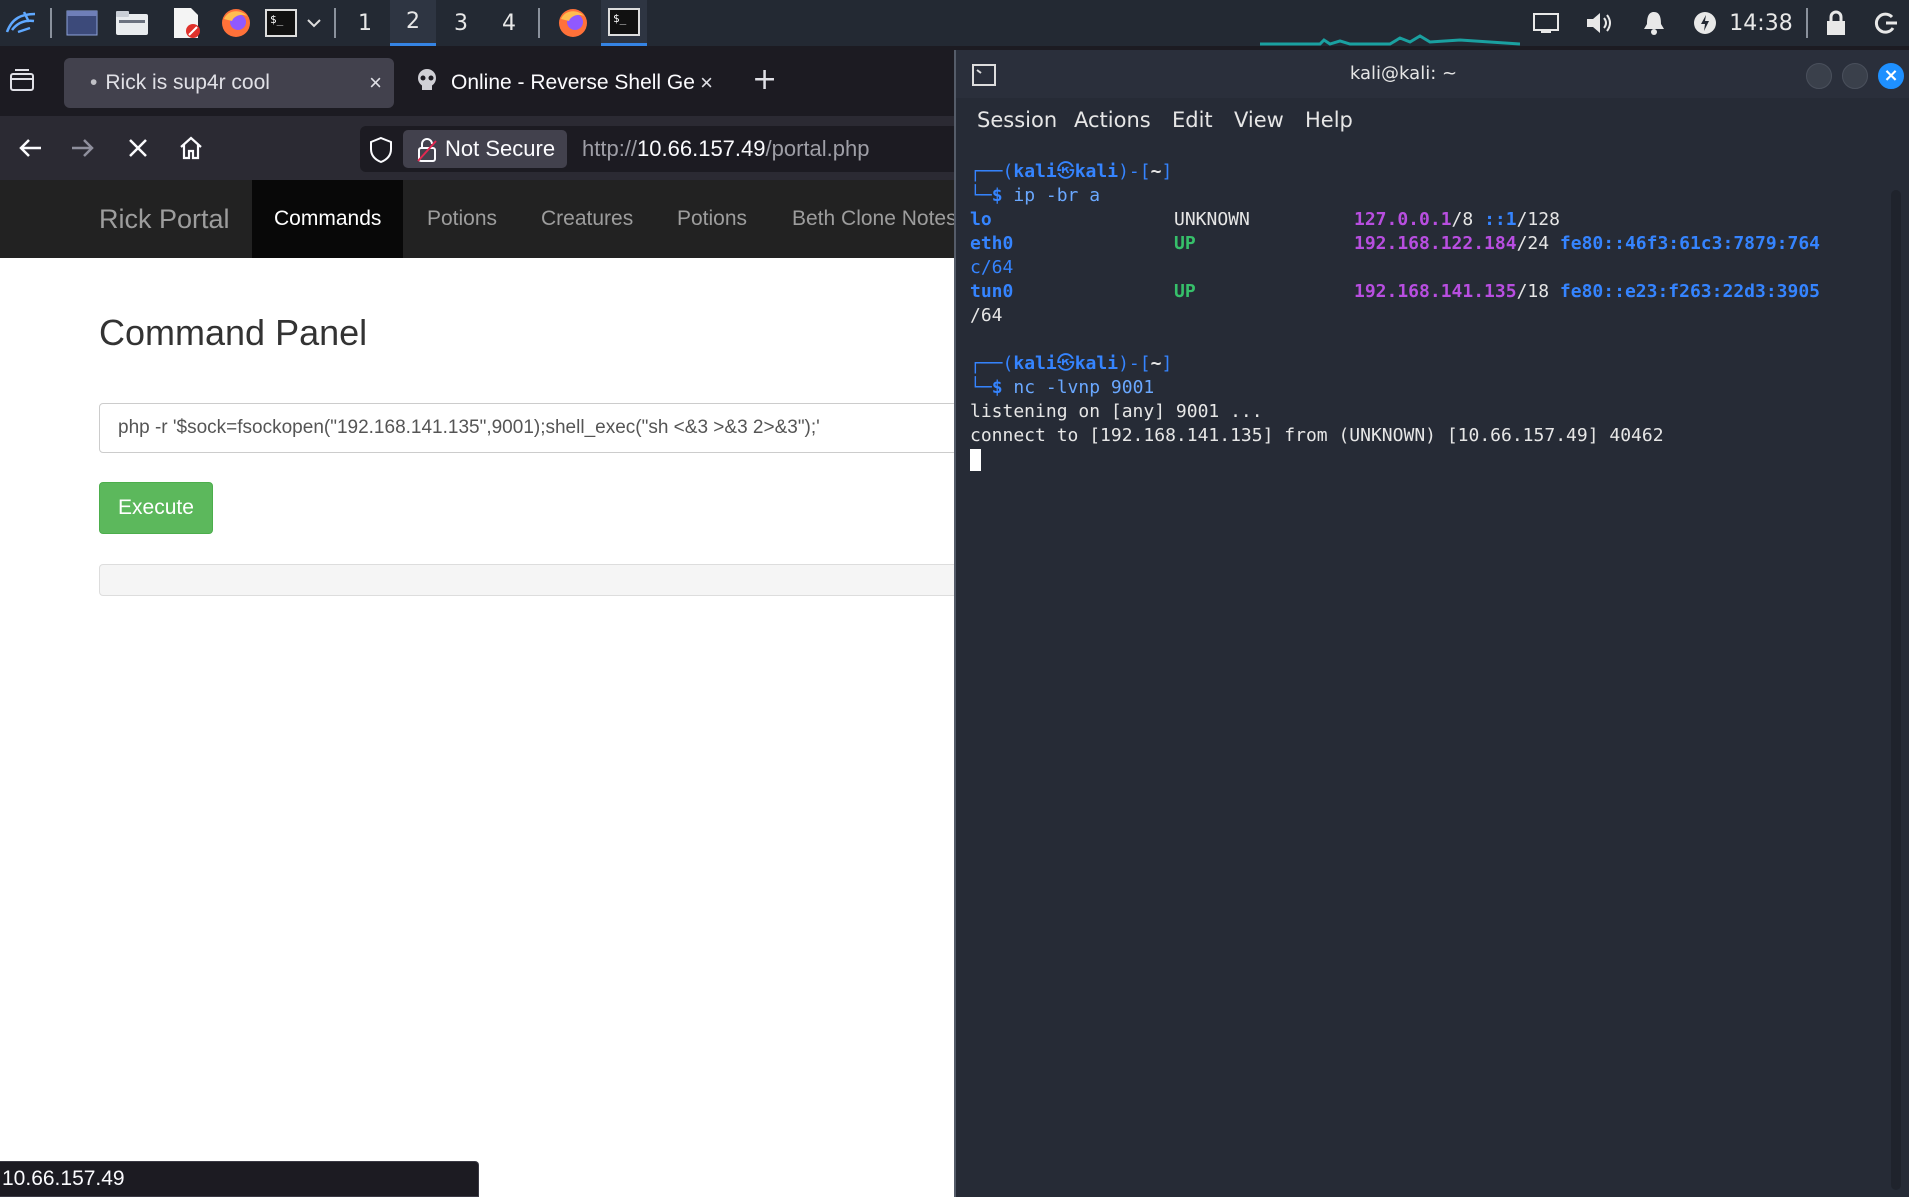 Image resolution: width=1909 pixels, height=1197 pixels. Describe the element at coordinates (328, 219) in the screenshot. I see `nav-commands: Commands` at that location.